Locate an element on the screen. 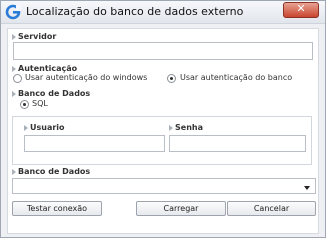 The width and height of the screenshot is (328, 240). senha-input is located at coordinates (237, 143).